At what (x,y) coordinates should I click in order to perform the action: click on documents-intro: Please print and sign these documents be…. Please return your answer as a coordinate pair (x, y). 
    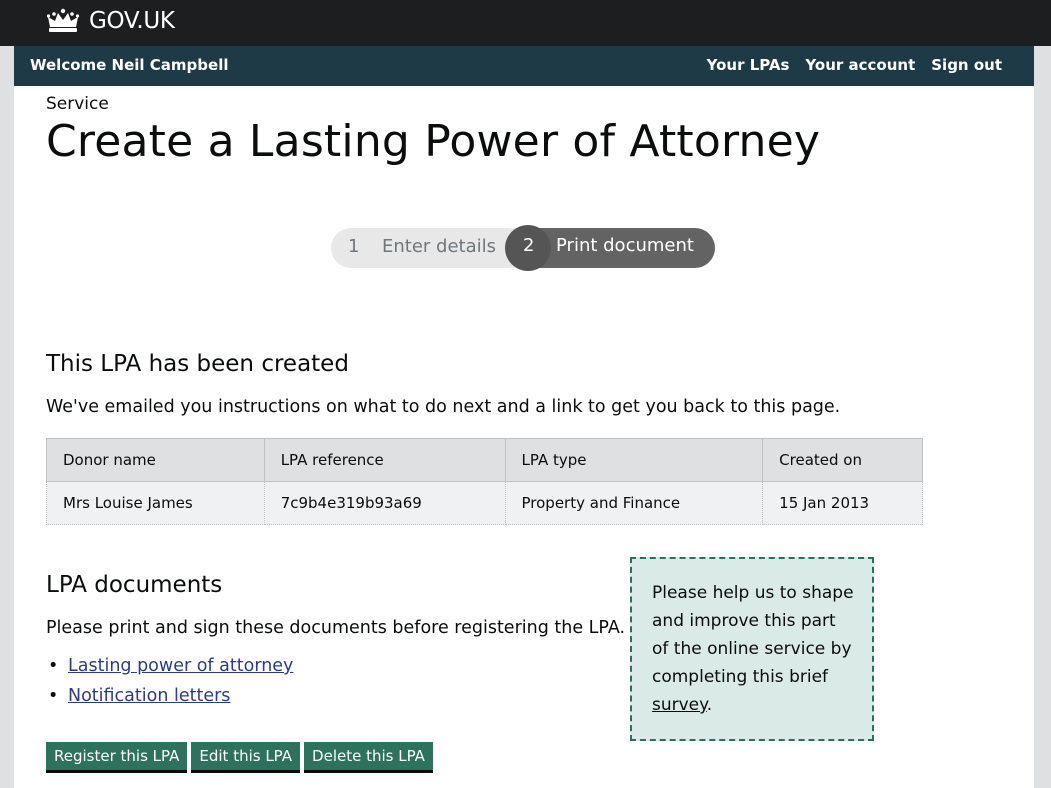
    Looking at the image, I should click on (336, 628).